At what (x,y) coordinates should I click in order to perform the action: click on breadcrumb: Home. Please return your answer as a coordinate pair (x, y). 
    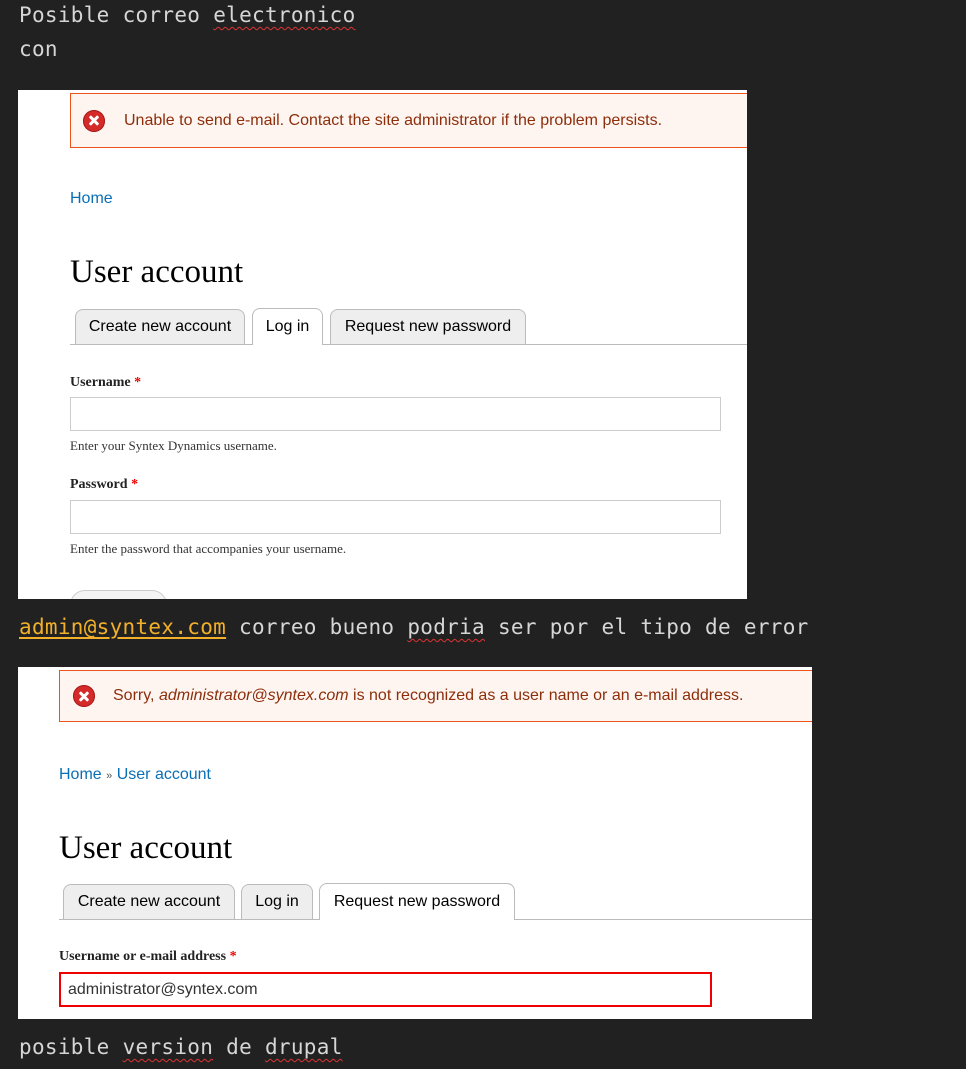
    Looking at the image, I should click on (91, 199).